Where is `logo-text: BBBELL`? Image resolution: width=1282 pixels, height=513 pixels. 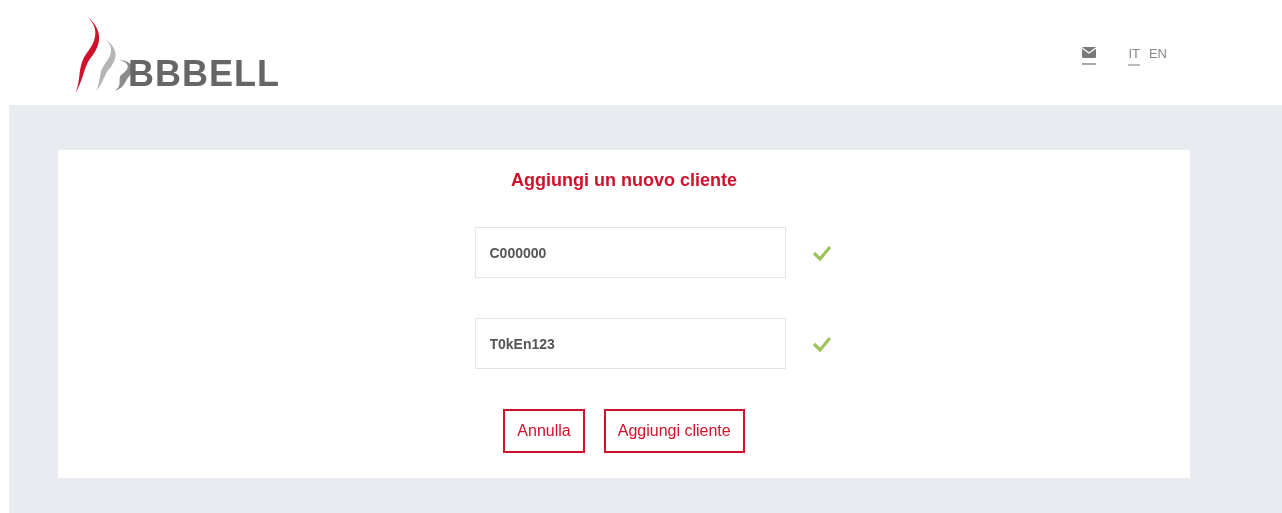
logo-text: BBBELL is located at coordinates (204, 74).